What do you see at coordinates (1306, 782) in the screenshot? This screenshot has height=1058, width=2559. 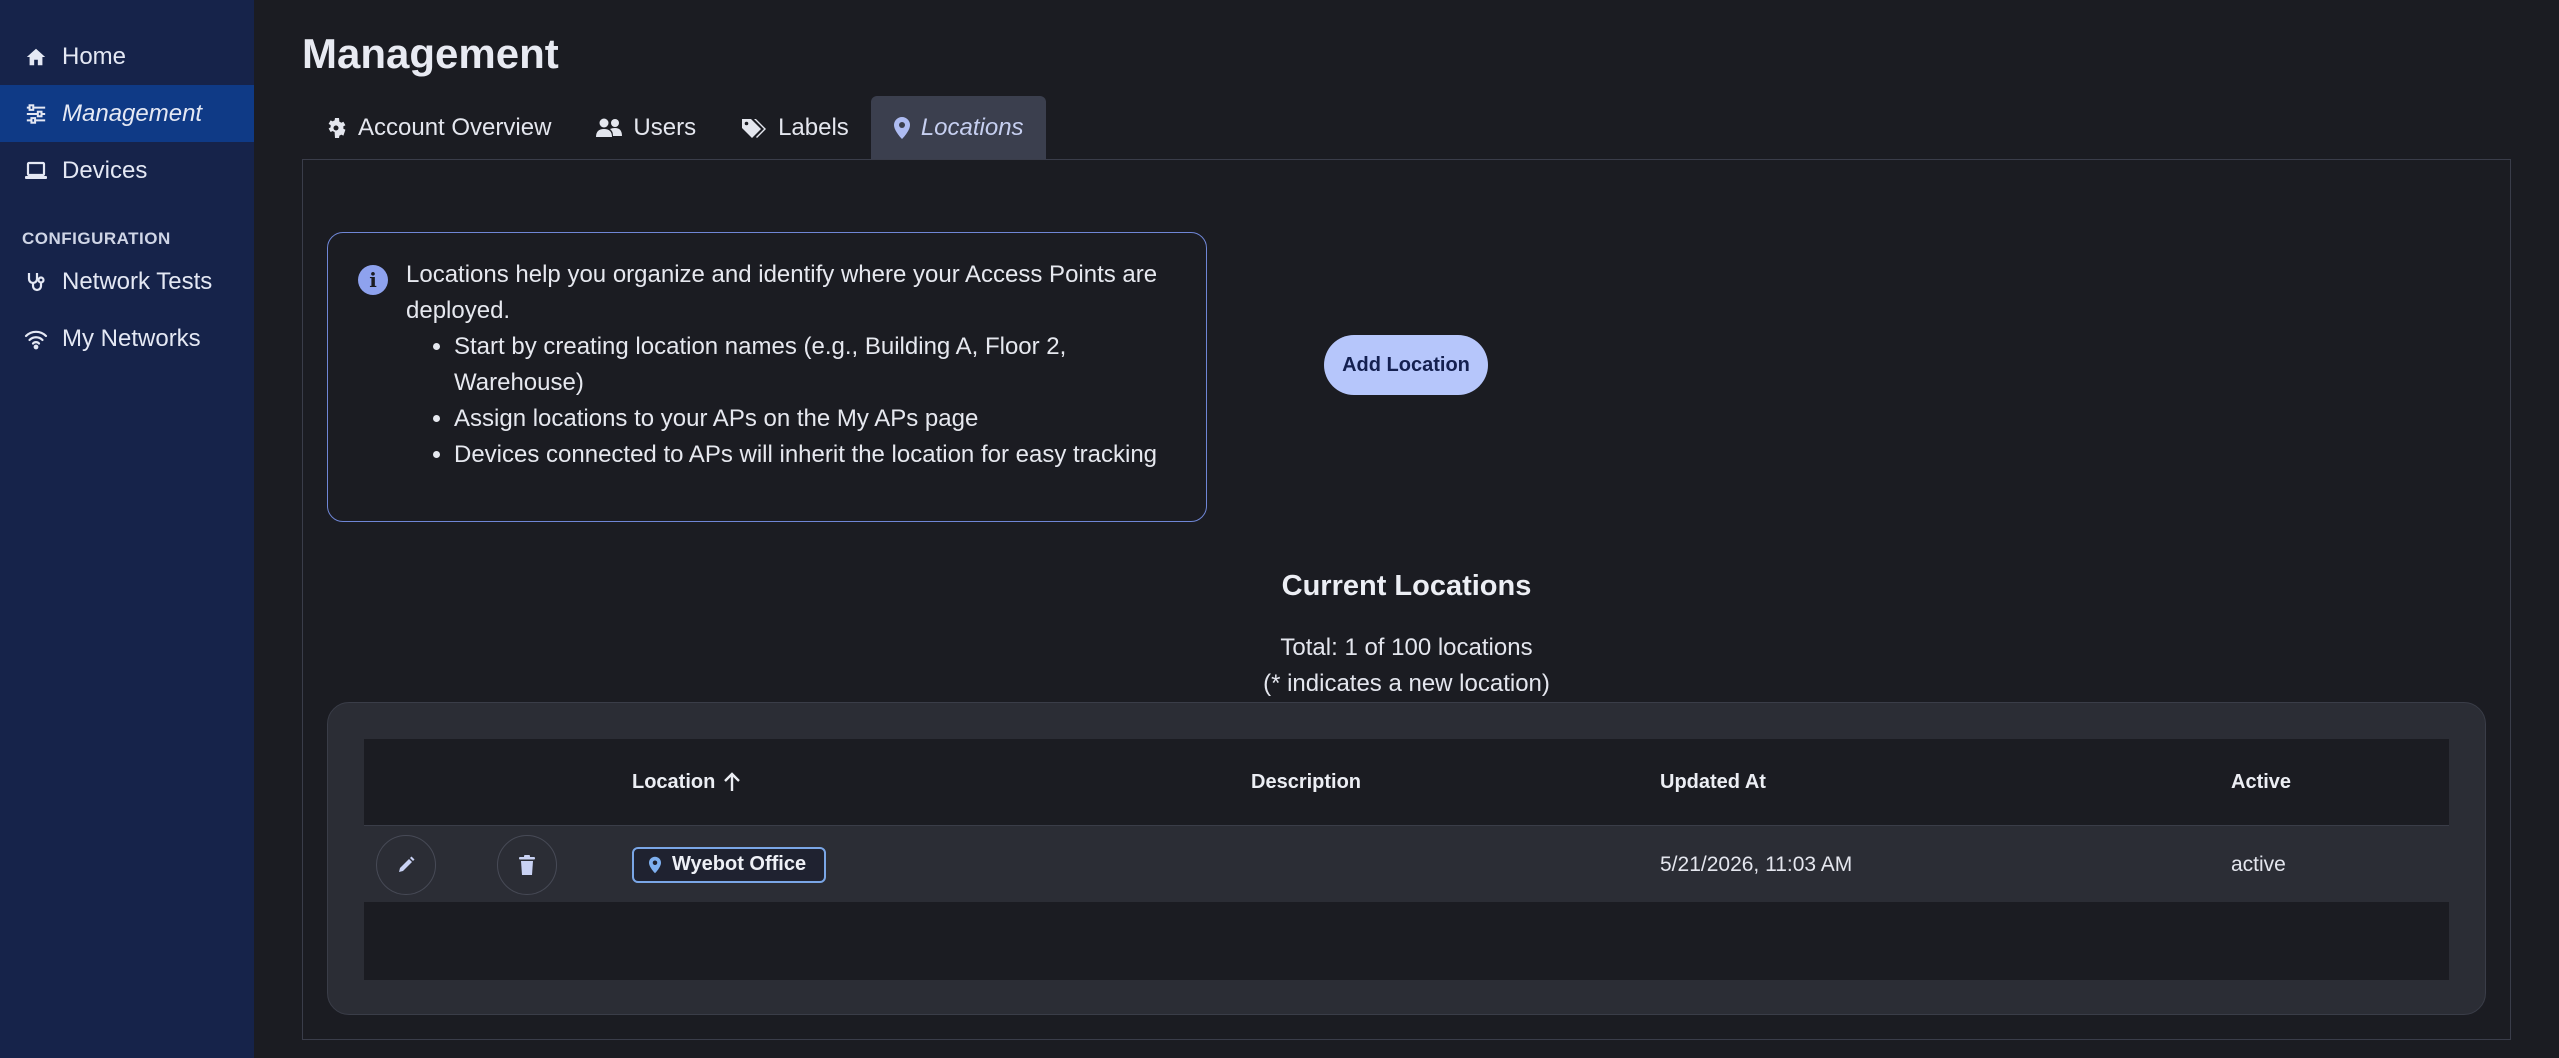 I see `column-header-description: Description` at bounding box center [1306, 782].